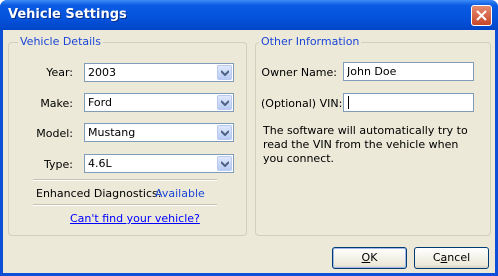  What do you see at coordinates (302, 103) in the screenshot?
I see `vin-label: (Optional) VIN:` at bounding box center [302, 103].